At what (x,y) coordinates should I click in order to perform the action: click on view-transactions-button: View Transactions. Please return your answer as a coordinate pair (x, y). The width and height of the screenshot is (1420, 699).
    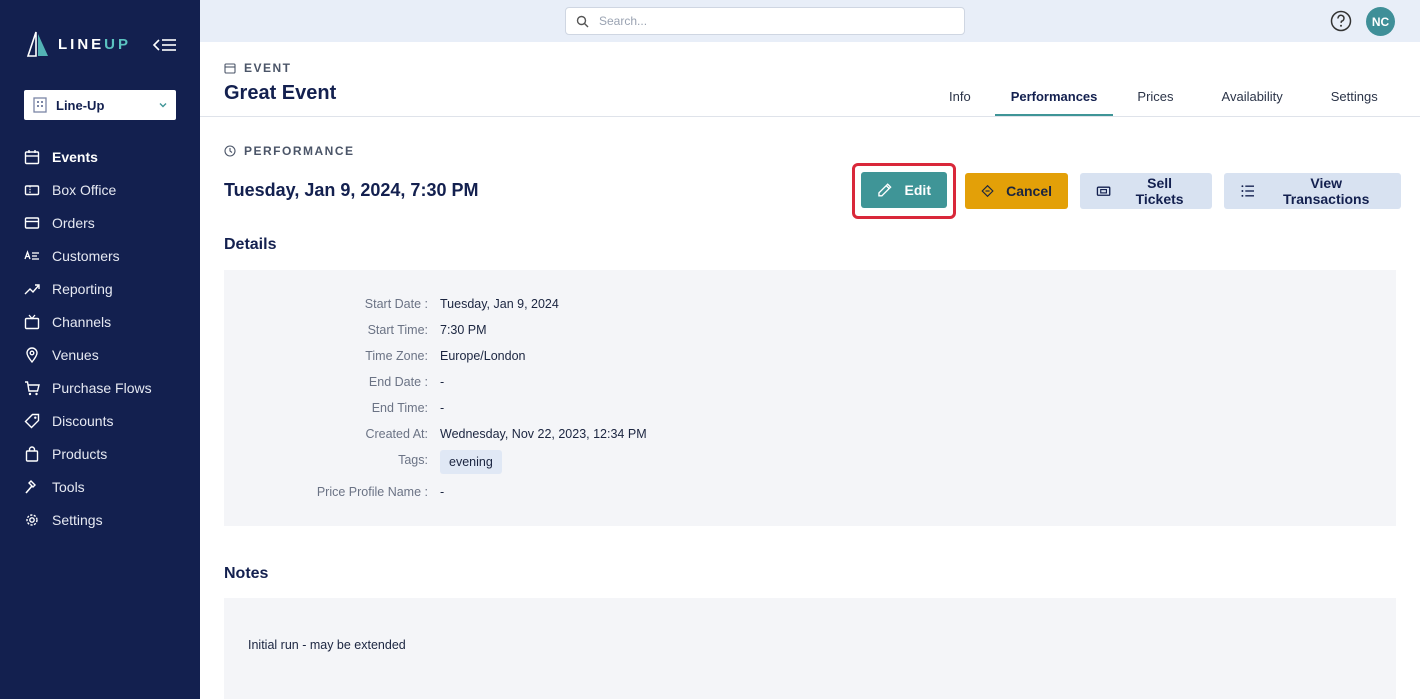
    Looking at the image, I should click on (1312, 191).